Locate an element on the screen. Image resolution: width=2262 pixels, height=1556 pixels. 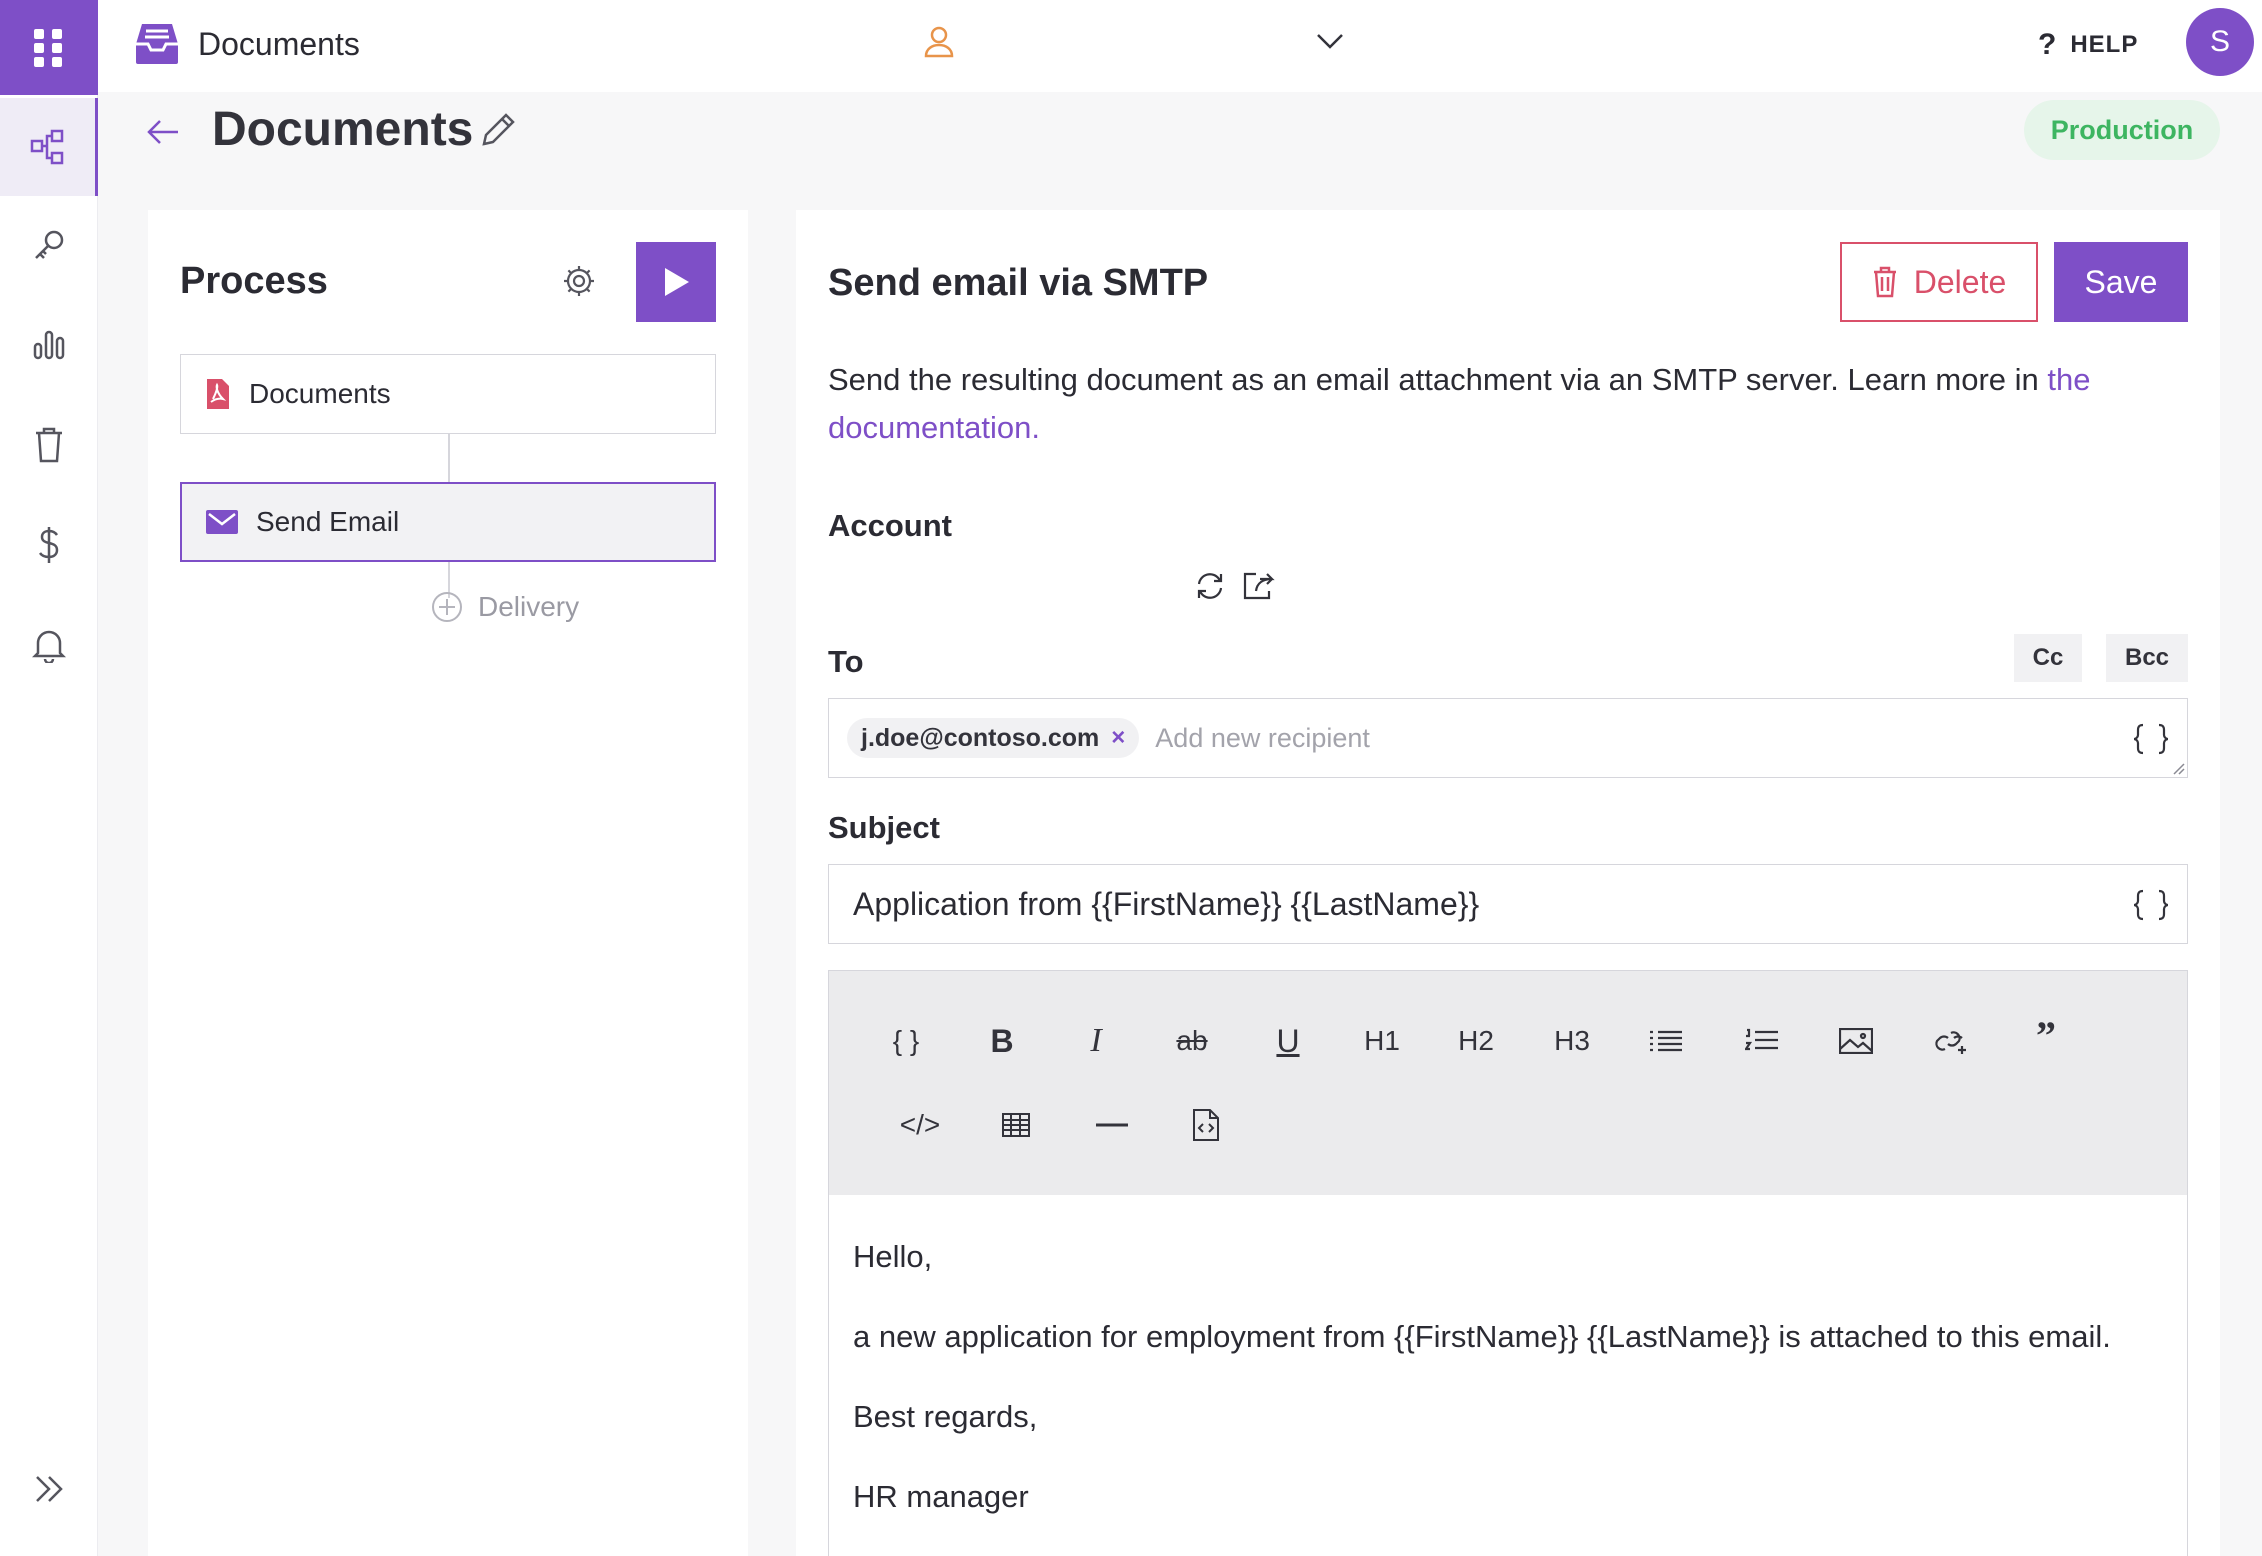
link-icon is located at coordinates (1952, 1041).